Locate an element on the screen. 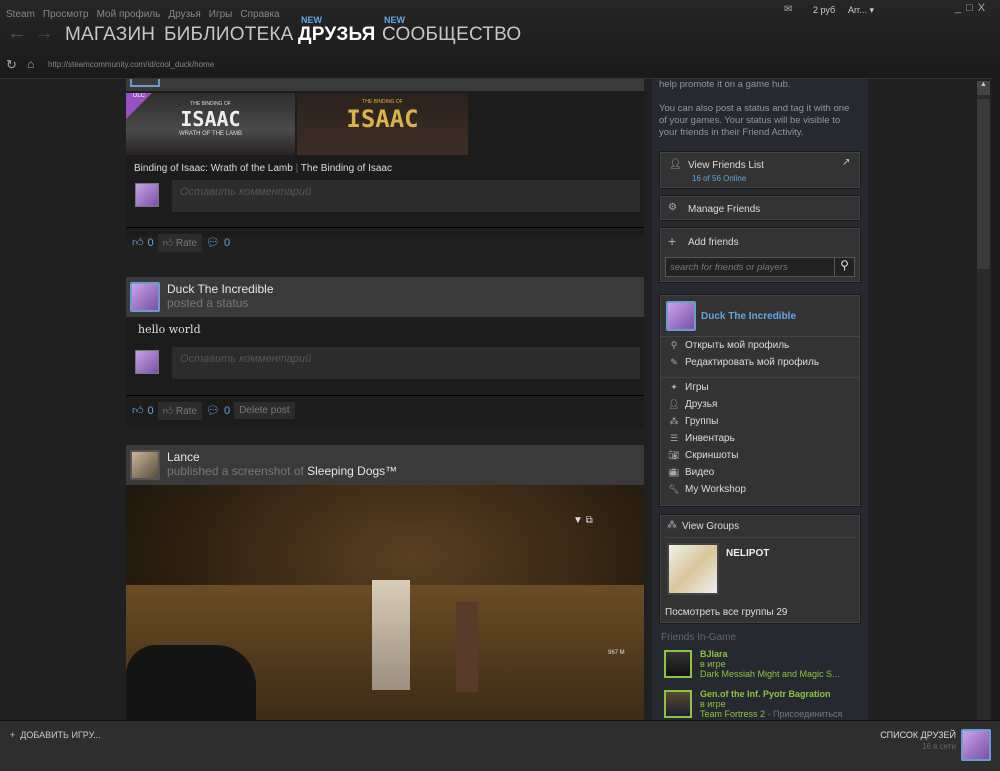 Image resolution: width=1000 pixels, height=771 pixels. post-actions: 👍︎ 0 👍︎ Rate 💬︎ 0 Delete post is located at coordinates (385, 410).